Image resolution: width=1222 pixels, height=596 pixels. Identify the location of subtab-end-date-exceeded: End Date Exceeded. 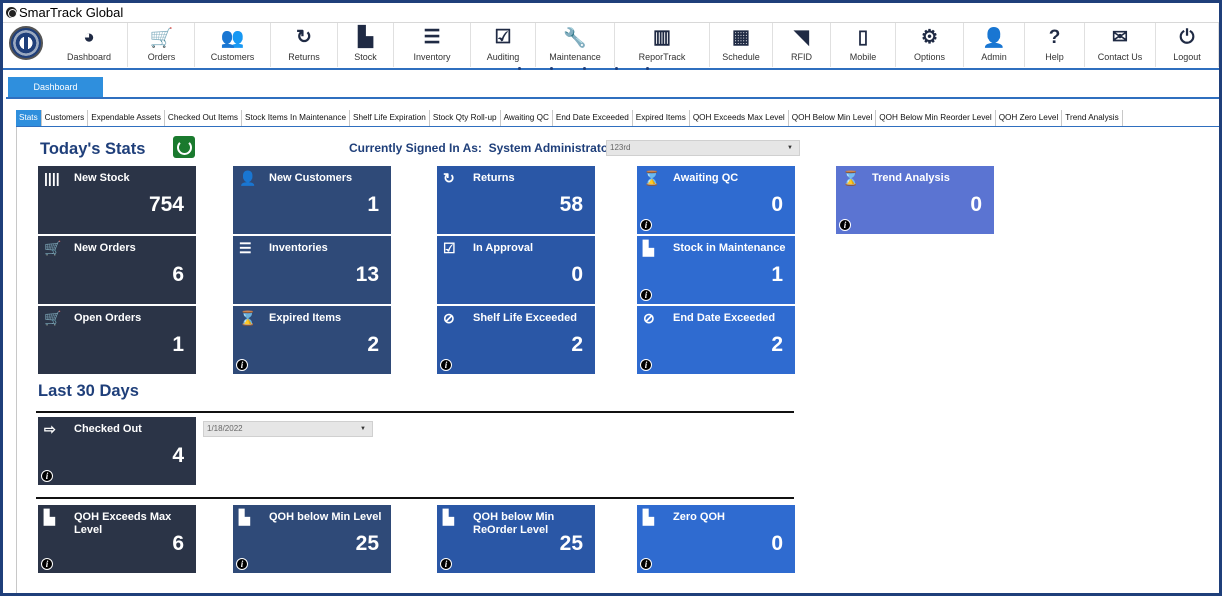
(593, 118).